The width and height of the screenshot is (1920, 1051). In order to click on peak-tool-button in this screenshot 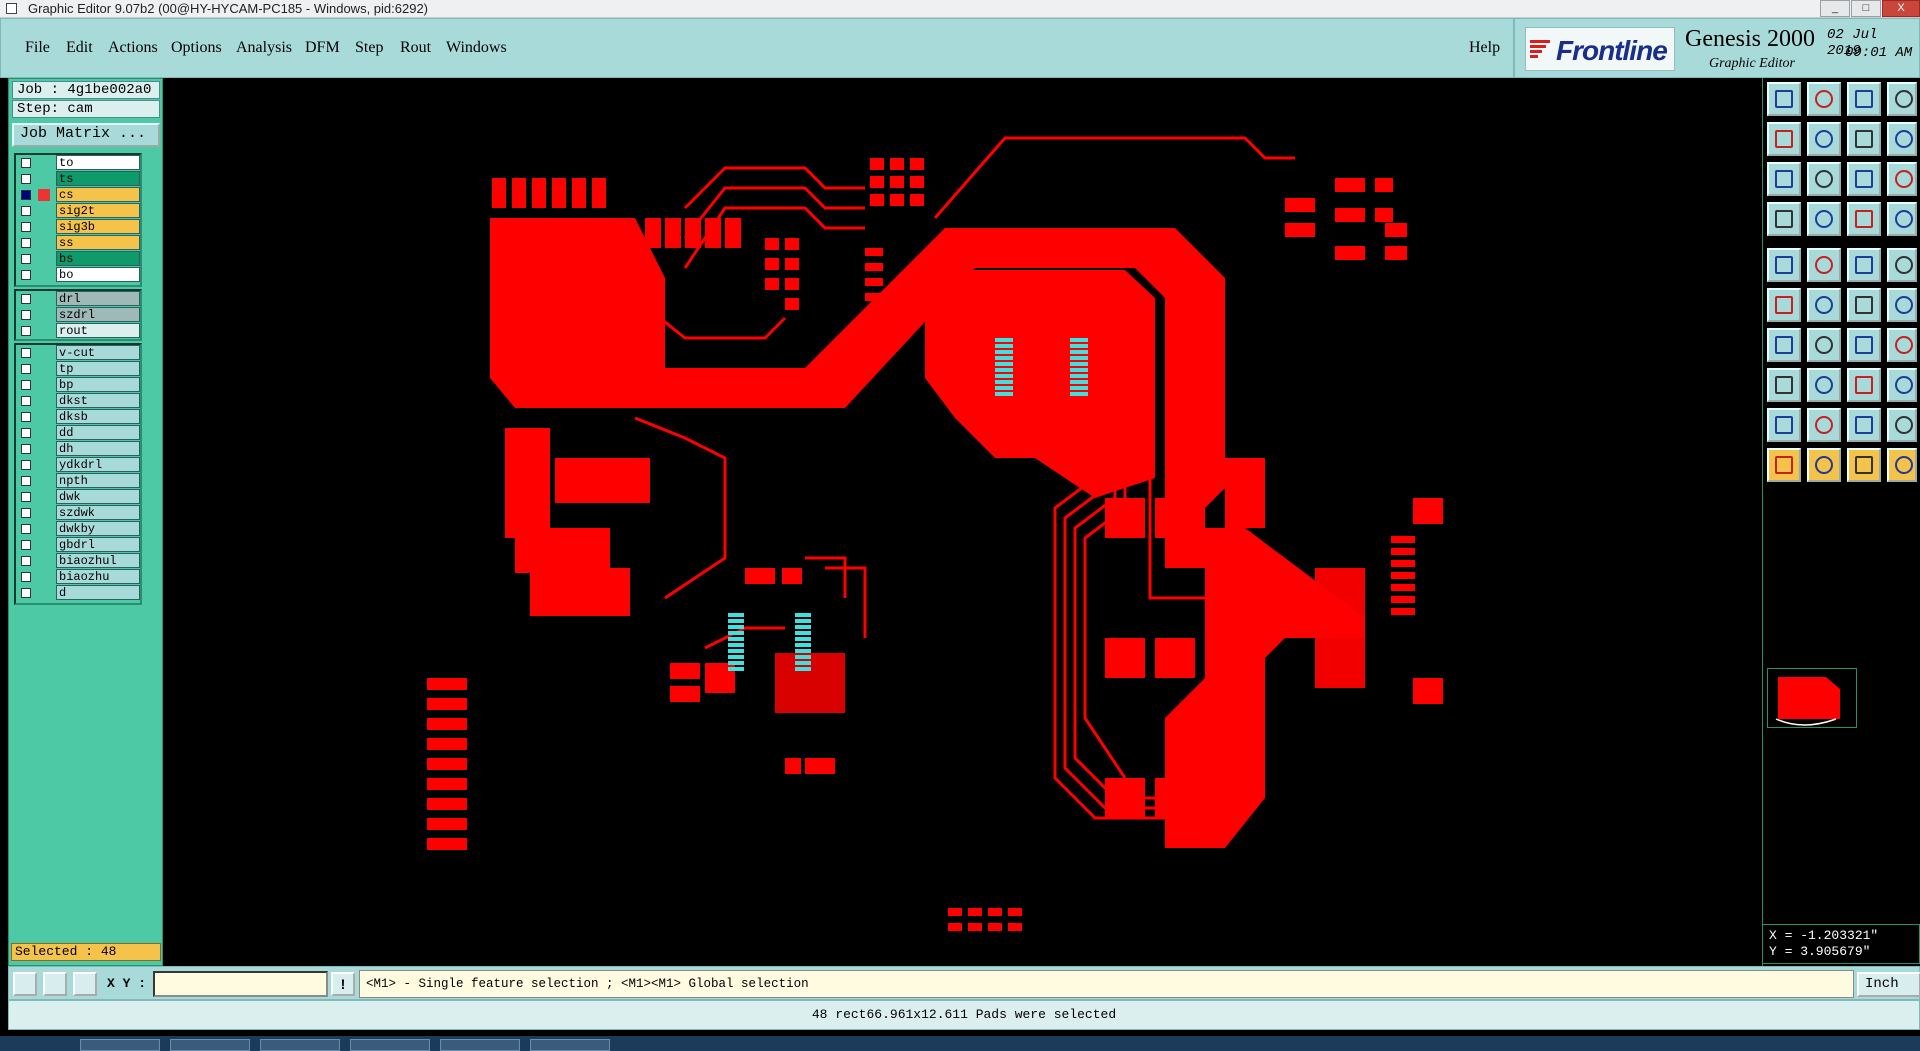, I will do `click(1824, 425)`.